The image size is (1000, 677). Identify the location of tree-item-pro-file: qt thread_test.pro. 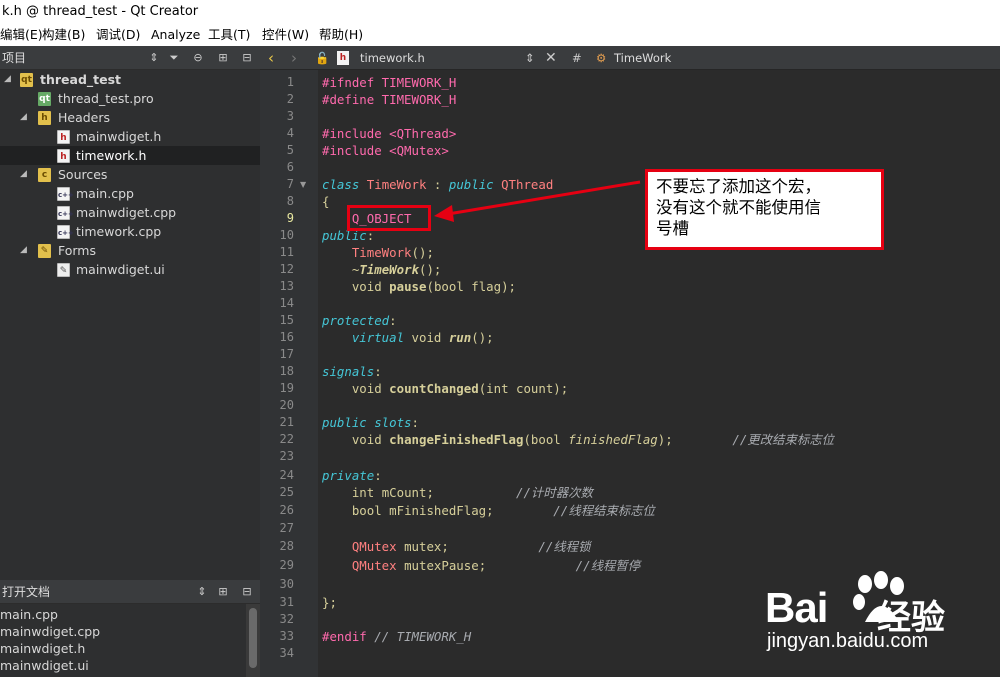
(130, 98).